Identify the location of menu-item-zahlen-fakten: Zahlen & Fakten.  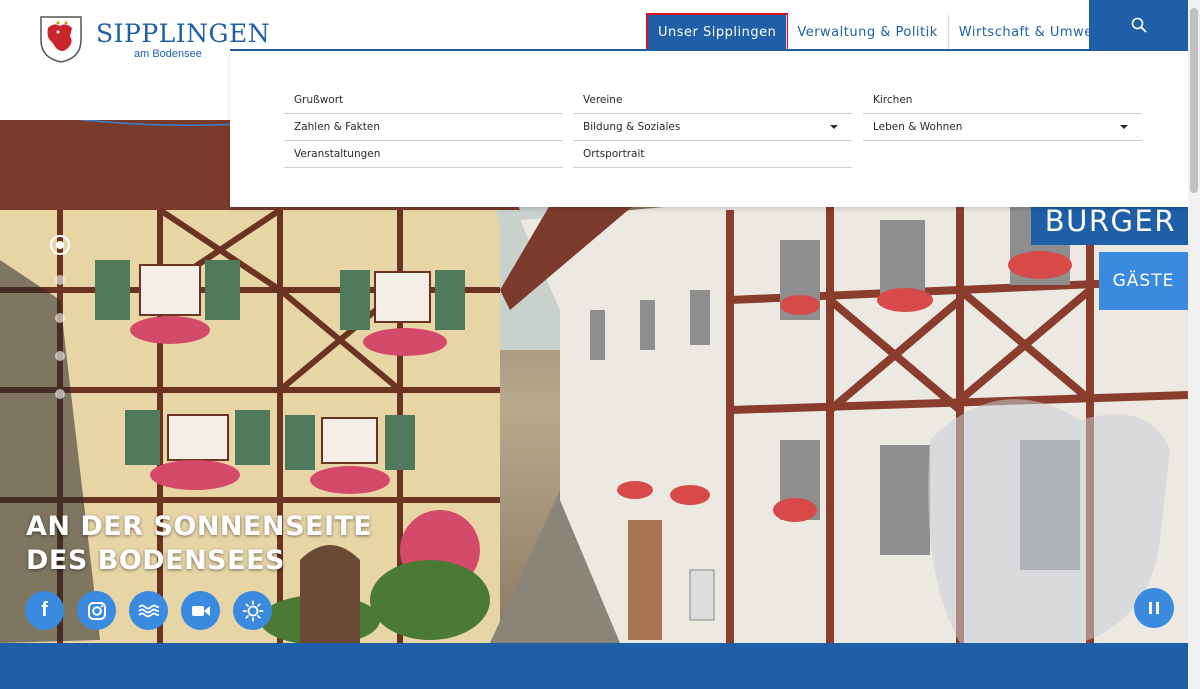
(423, 127).